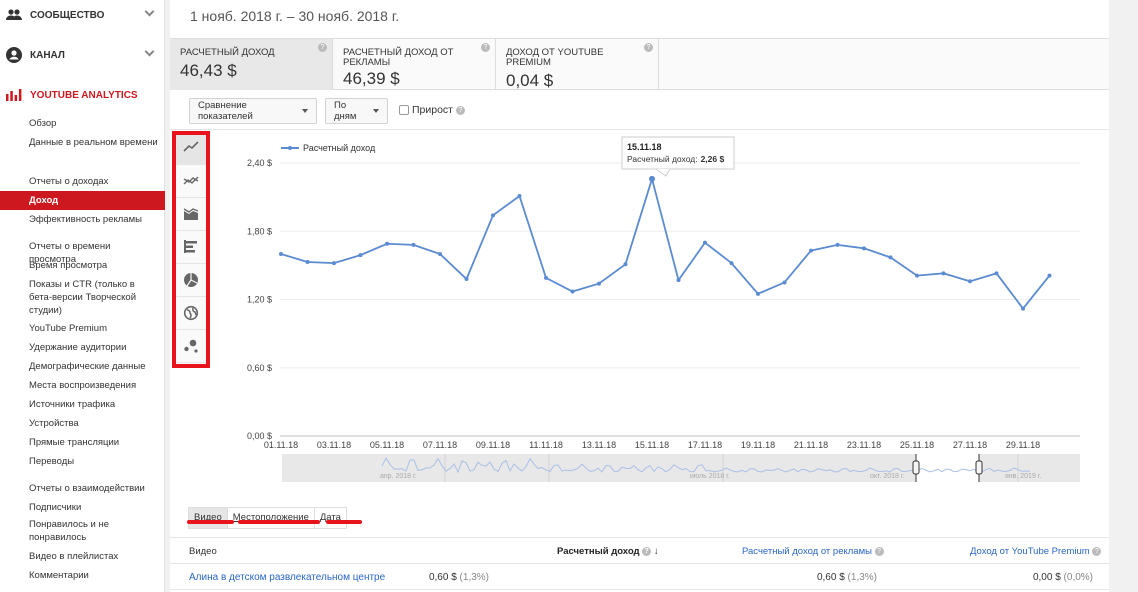 This screenshot has width=1138, height=592. I want to click on sidebar-item: Удержание аудитории, so click(82, 347).